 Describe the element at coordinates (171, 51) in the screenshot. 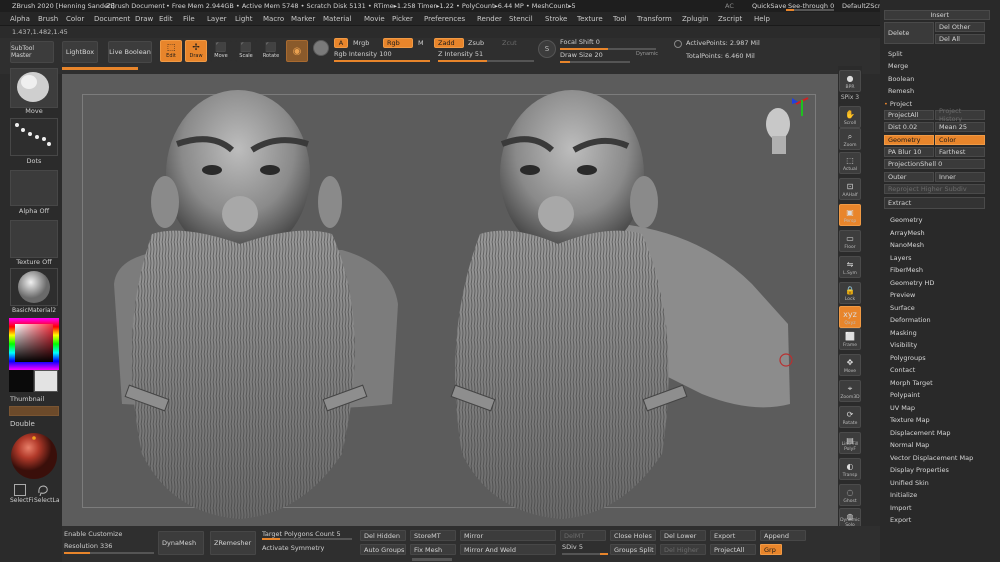

I see `edit-mode-button: ⬚ Edit` at that location.